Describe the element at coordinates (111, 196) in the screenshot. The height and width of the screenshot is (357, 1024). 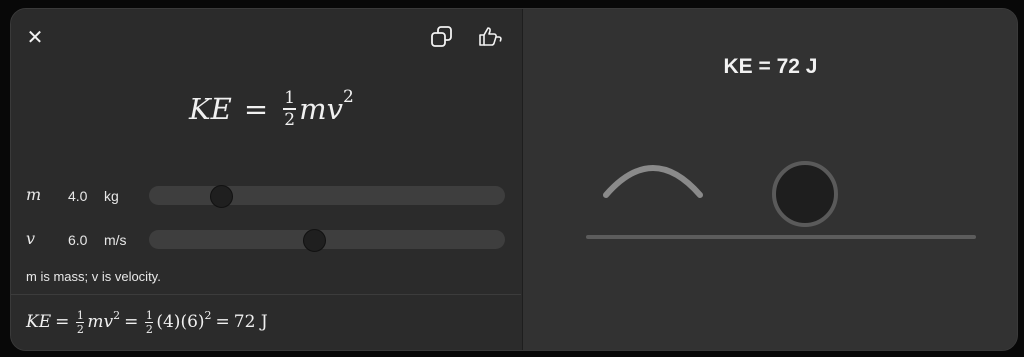
I see `mass-unit: kg` at that location.